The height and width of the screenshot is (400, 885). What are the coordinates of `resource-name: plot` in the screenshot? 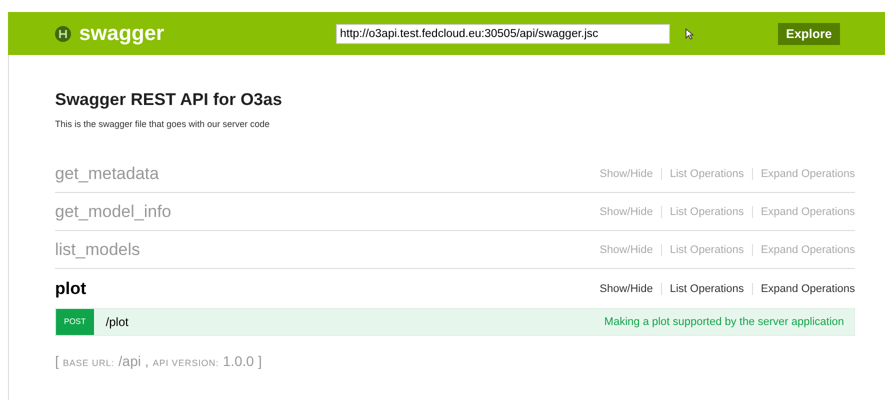 It's located at (70, 288).